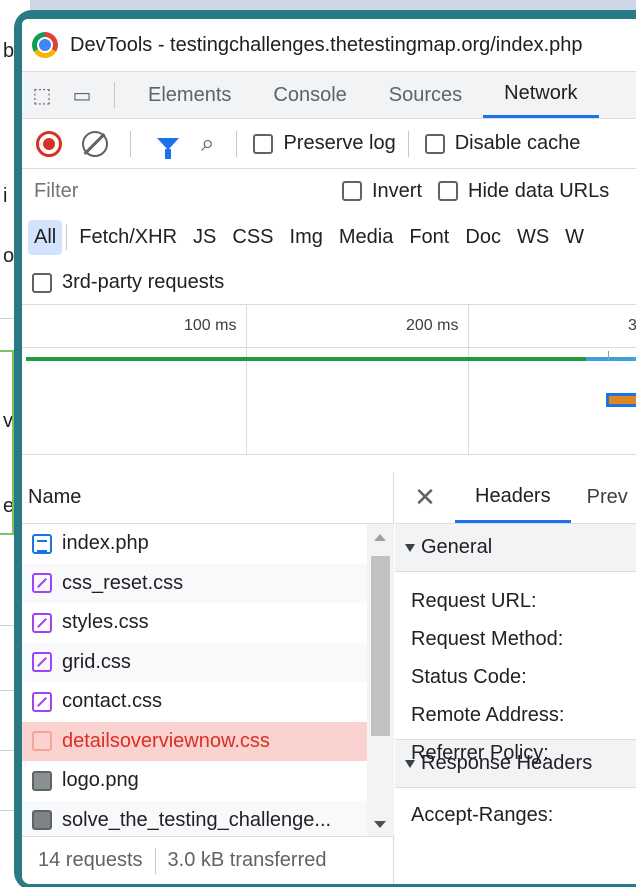 The height and width of the screenshot is (887, 636). I want to click on general-header-key: Status Code:, so click(469, 676).